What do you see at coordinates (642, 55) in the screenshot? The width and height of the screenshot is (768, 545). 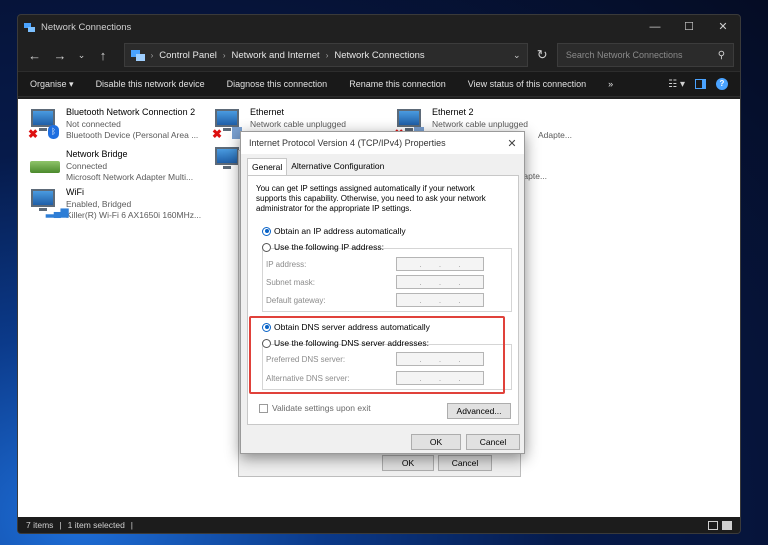 I see `search-input: Search Network Connections` at bounding box center [642, 55].